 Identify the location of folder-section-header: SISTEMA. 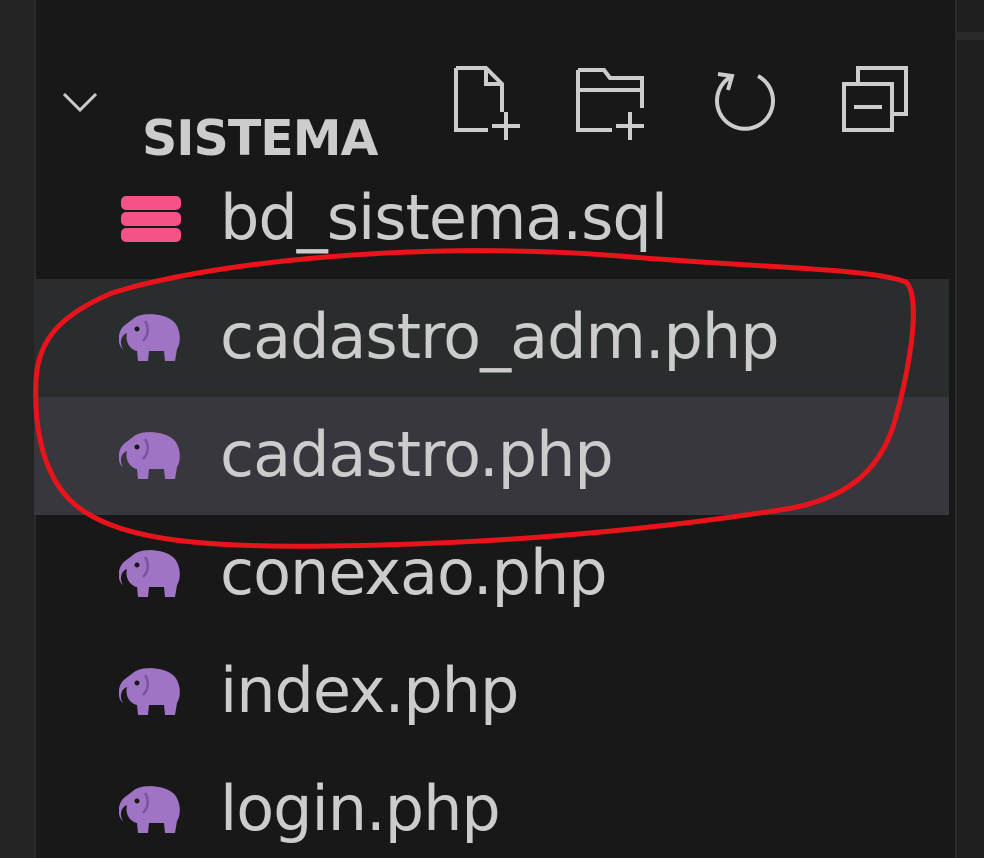
(494, 103).